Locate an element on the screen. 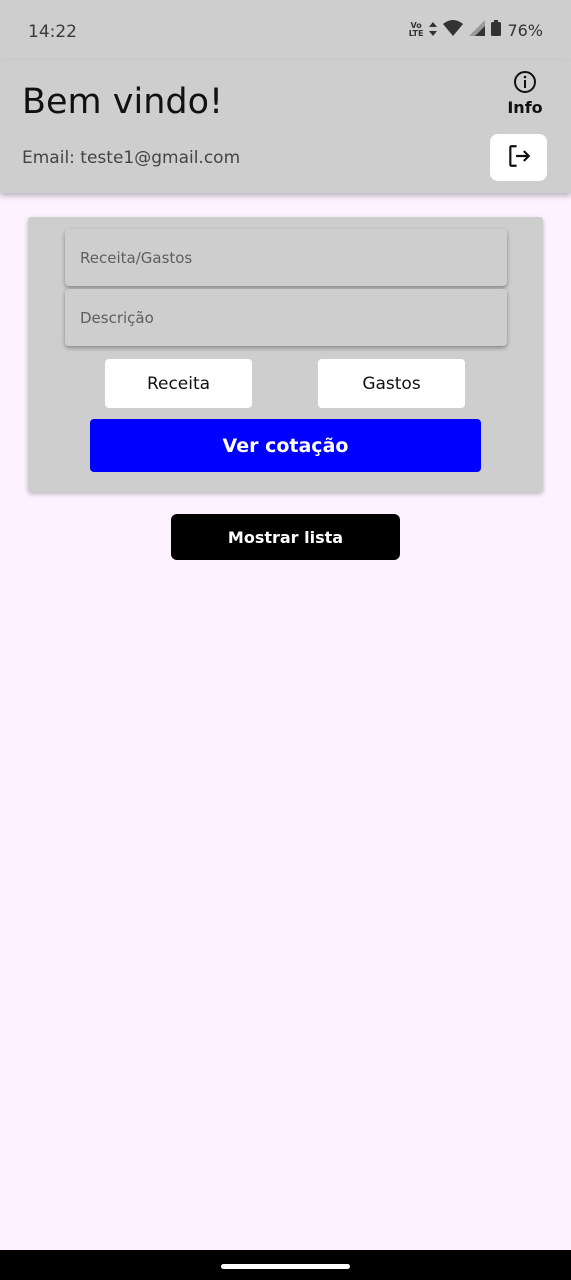  income-button: Receita is located at coordinates (178, 383).